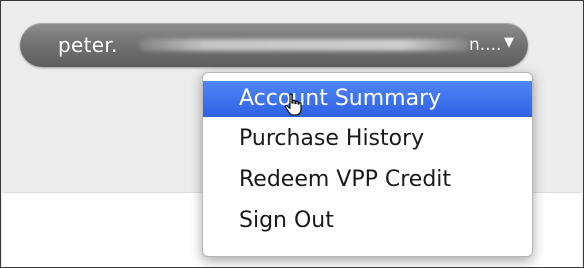 The height and width of the screenshot is (268, 584). I want to click on triangle-down-icon: ▼, so click(509, 42).